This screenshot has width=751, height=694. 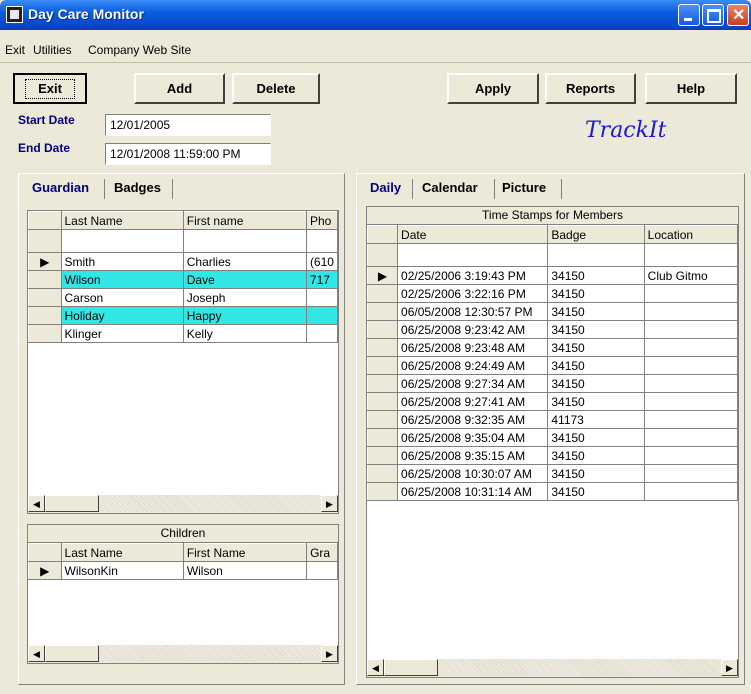 What do you see at coordinates (689, 15) in the screenshot?
I see `minimize-button` at bounding box center [689, 15].